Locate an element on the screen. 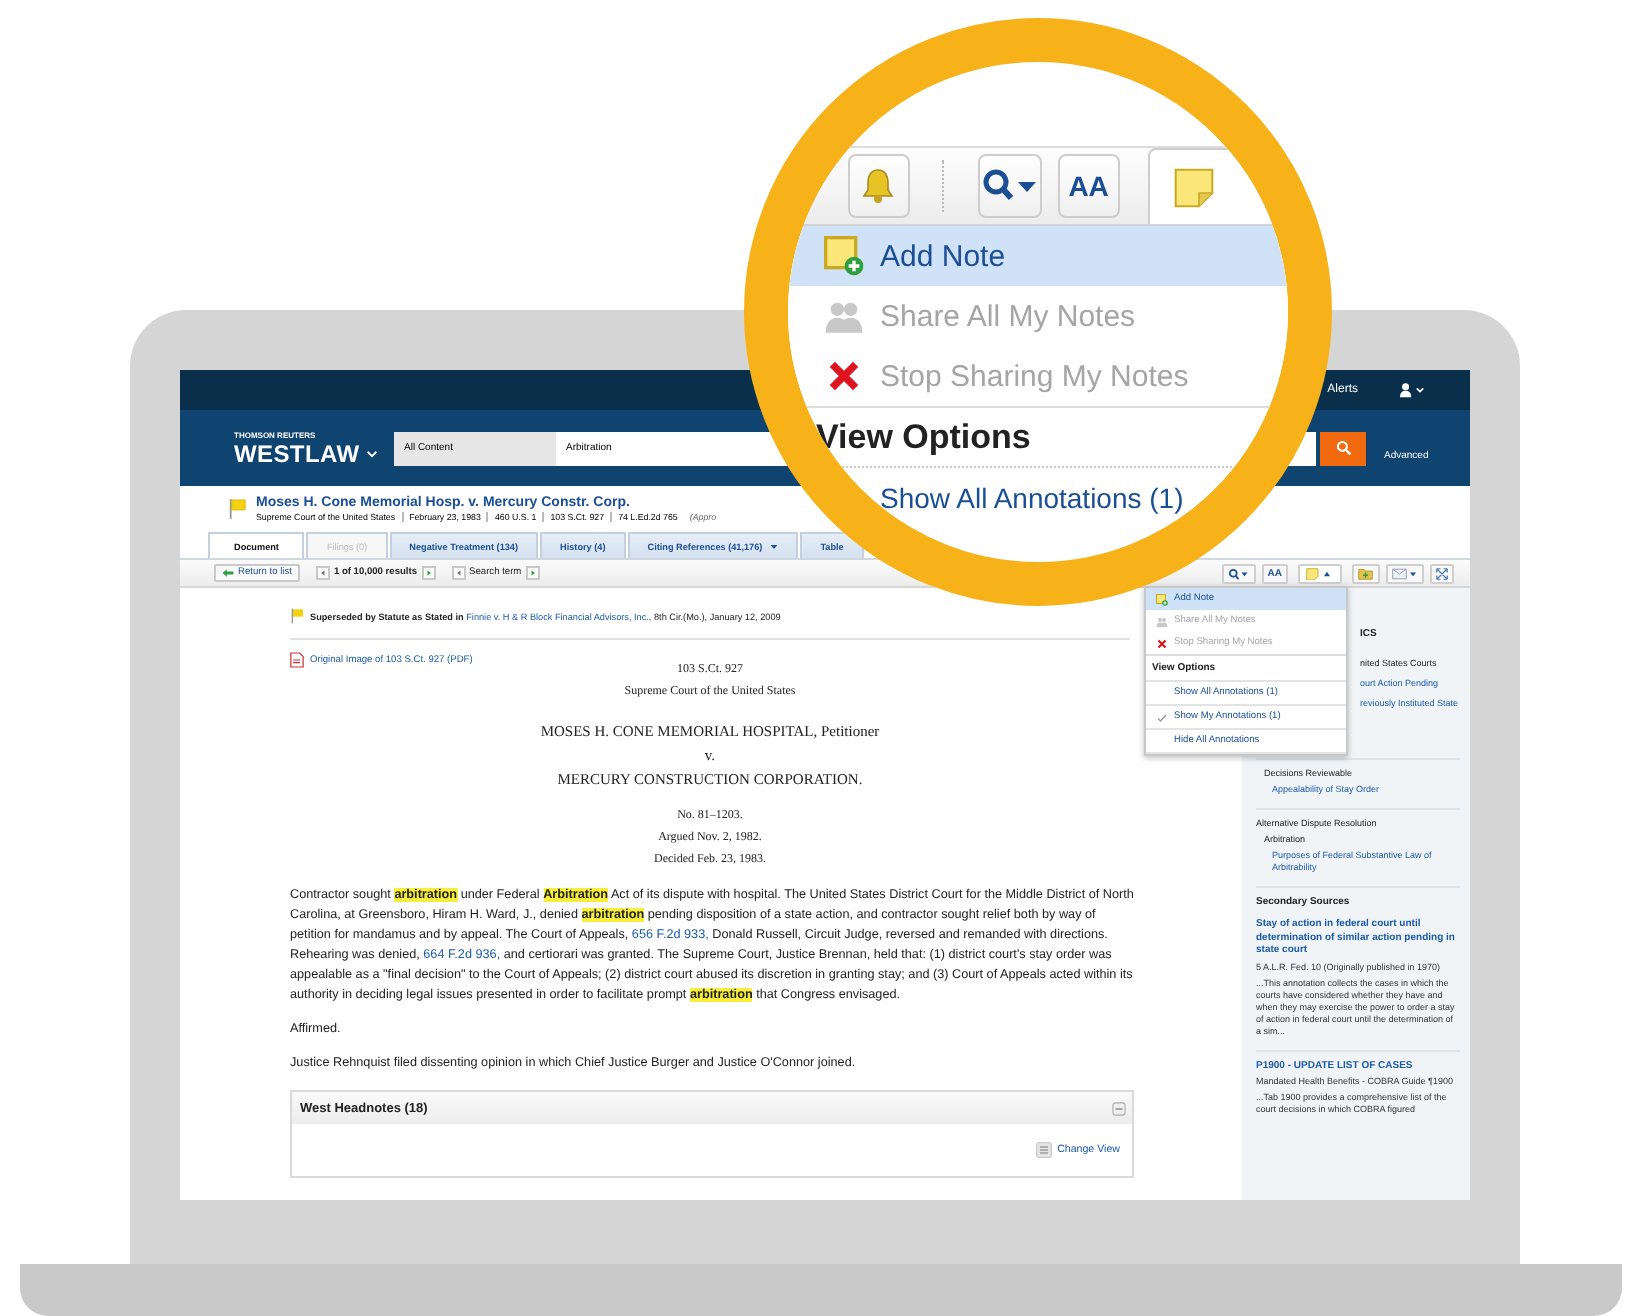 The height and width of the screenshot is (1316, 1642). email-button is located at coordinates (1404, 573).